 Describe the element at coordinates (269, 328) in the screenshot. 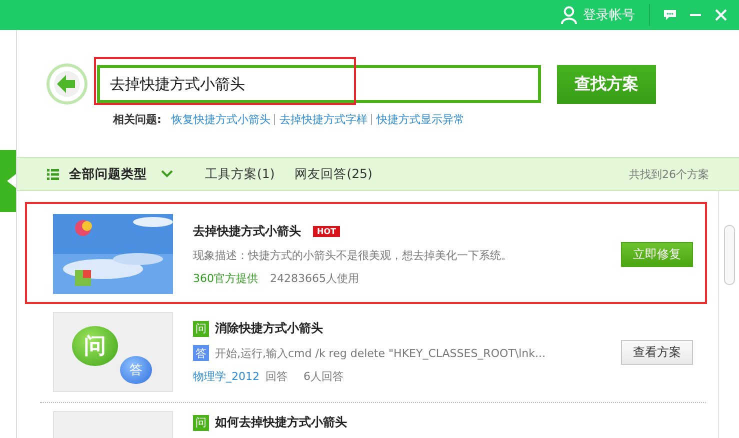

I see `result-title: 消除快捷方式小箭头` at that location.